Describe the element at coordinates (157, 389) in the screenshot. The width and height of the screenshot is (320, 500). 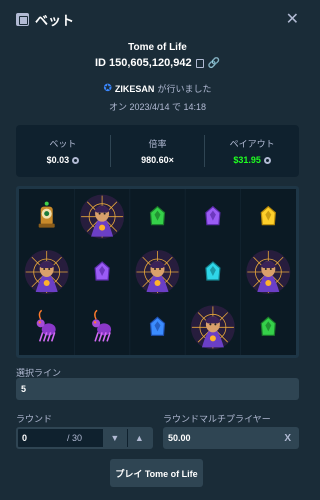
I see `lines-field: 5` at that location.